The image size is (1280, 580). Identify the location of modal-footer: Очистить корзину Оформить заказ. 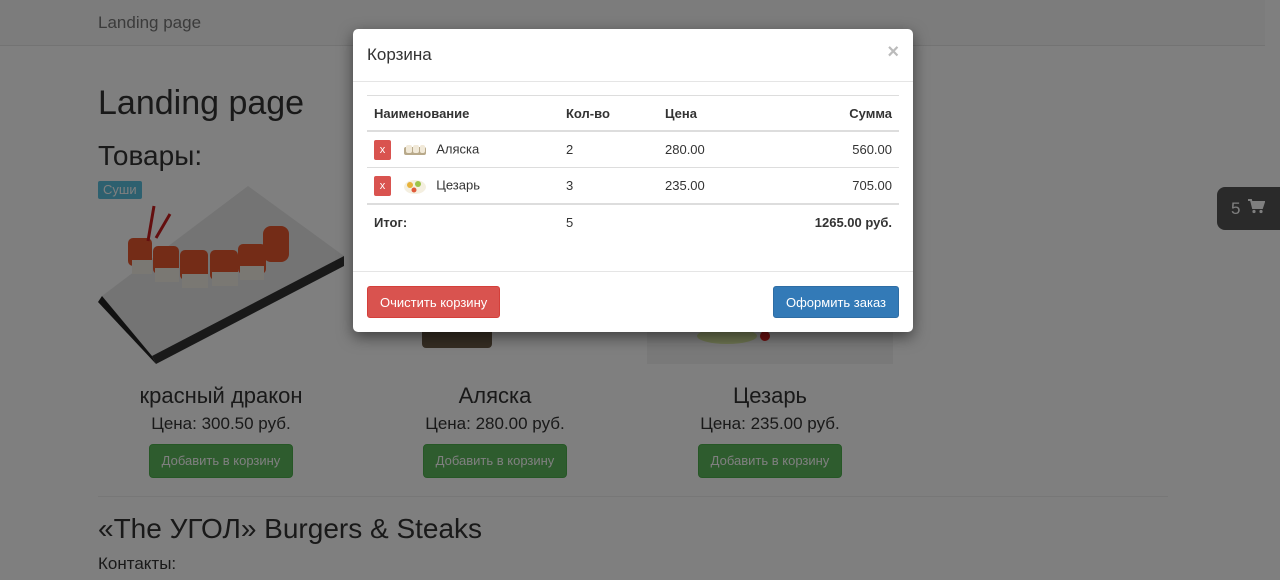
(633, 302).